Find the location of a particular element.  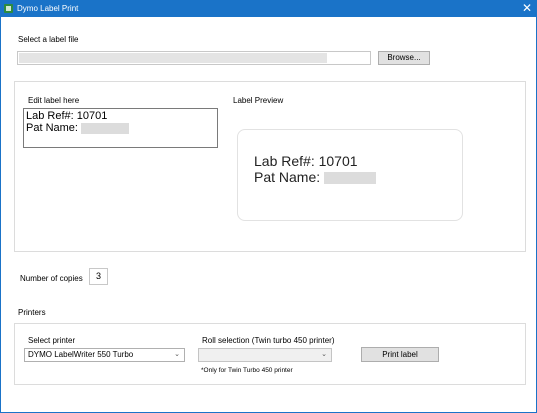

edit-pat-name-redacted is located at coordinates (105, 128).